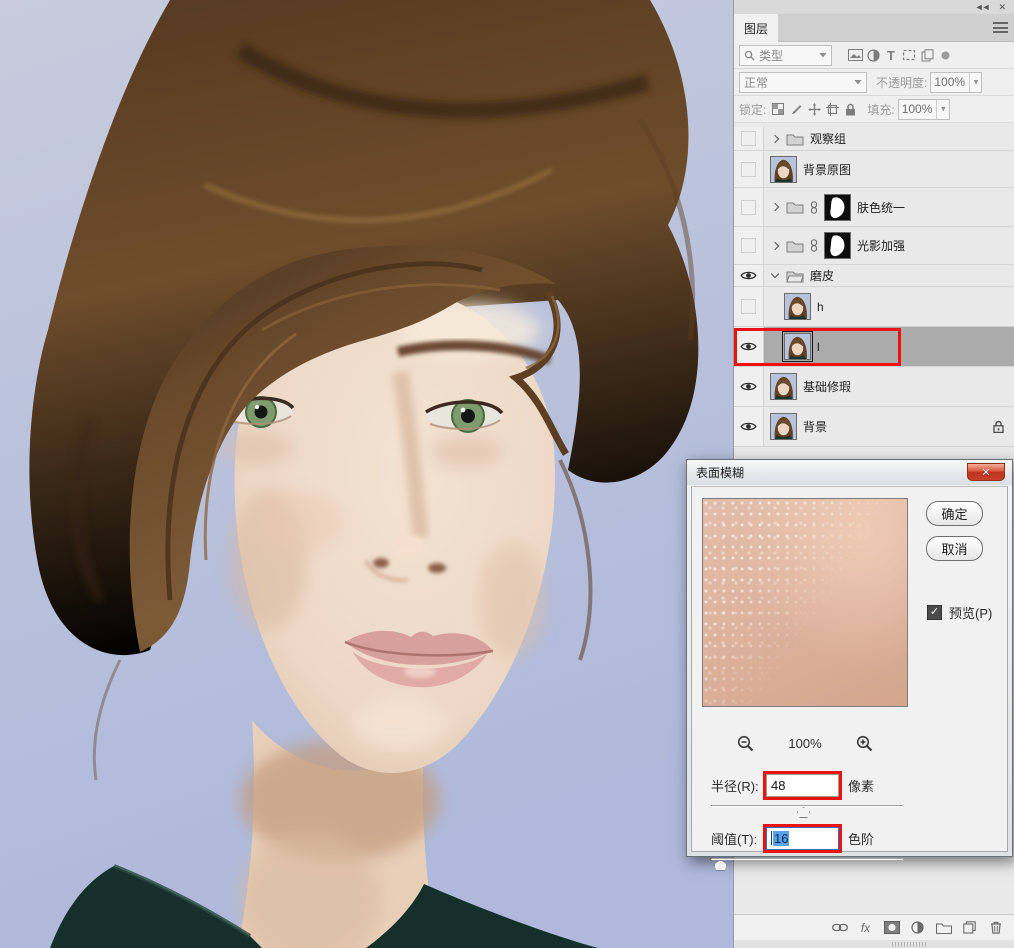 The width and height of the screenshot is (1014, 948). I want to click on panel-tab-bar: 图层, so click(874, 28).